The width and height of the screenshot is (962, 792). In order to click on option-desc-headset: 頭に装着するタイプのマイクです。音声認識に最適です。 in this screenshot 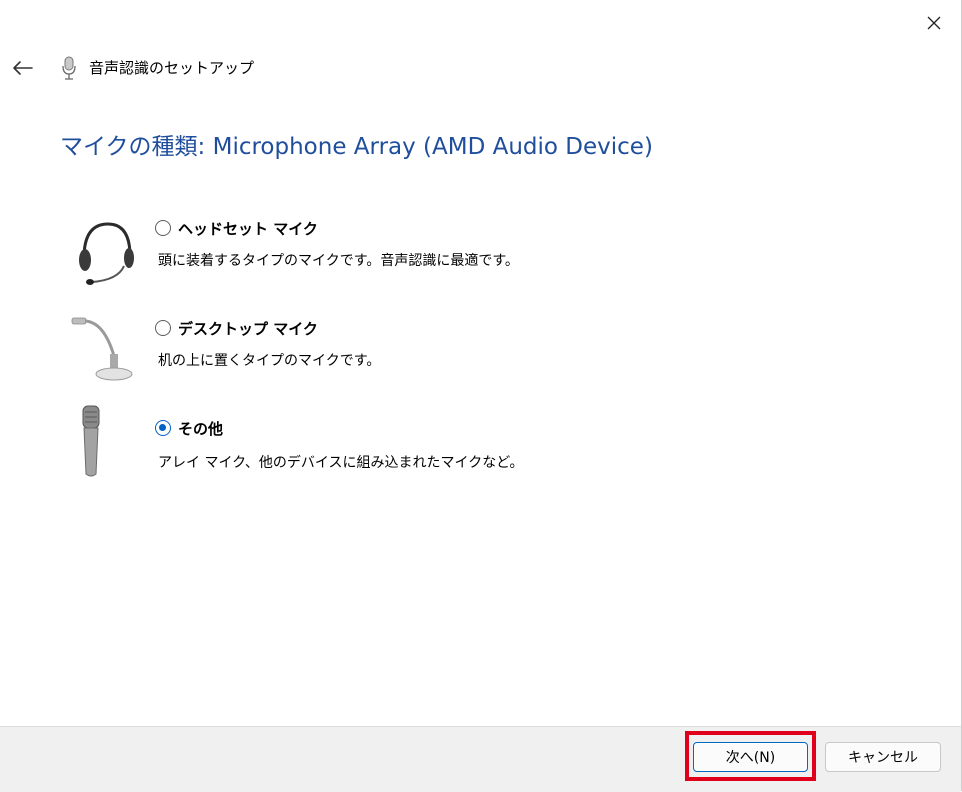, I will do `click(338, 261)`.